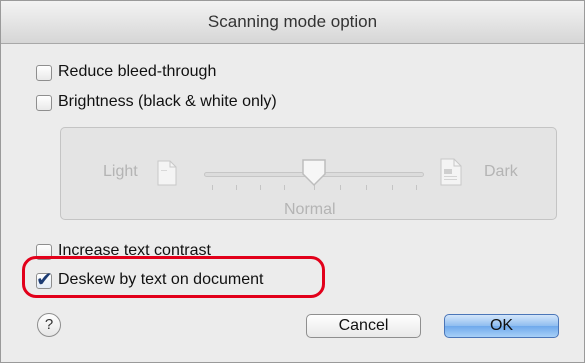  What do you see at coordinates (44, 73) in the screenshot?
I see `reduce-bleed-checkbox` at bounding box center [44, 73].